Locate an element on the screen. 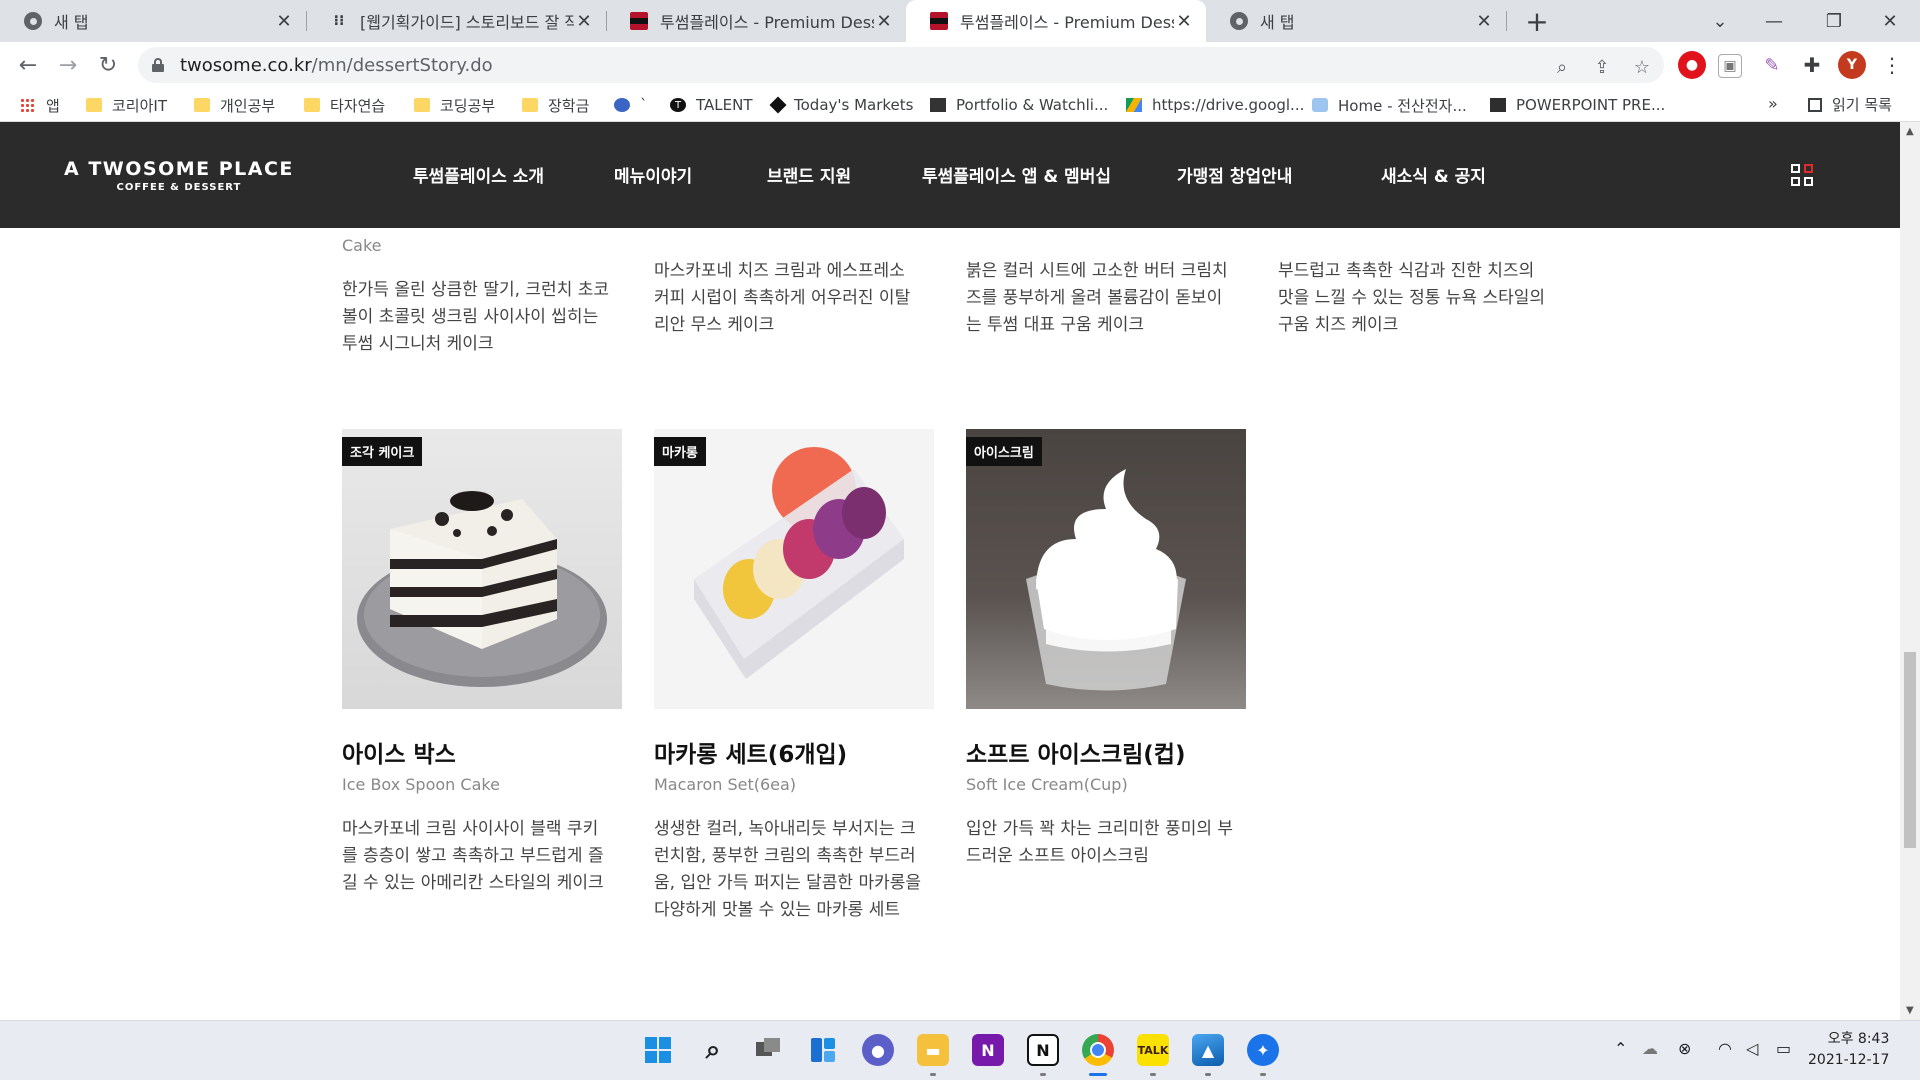  bookmark-star-icon: ☆ is located at coordinates (1642, 67).